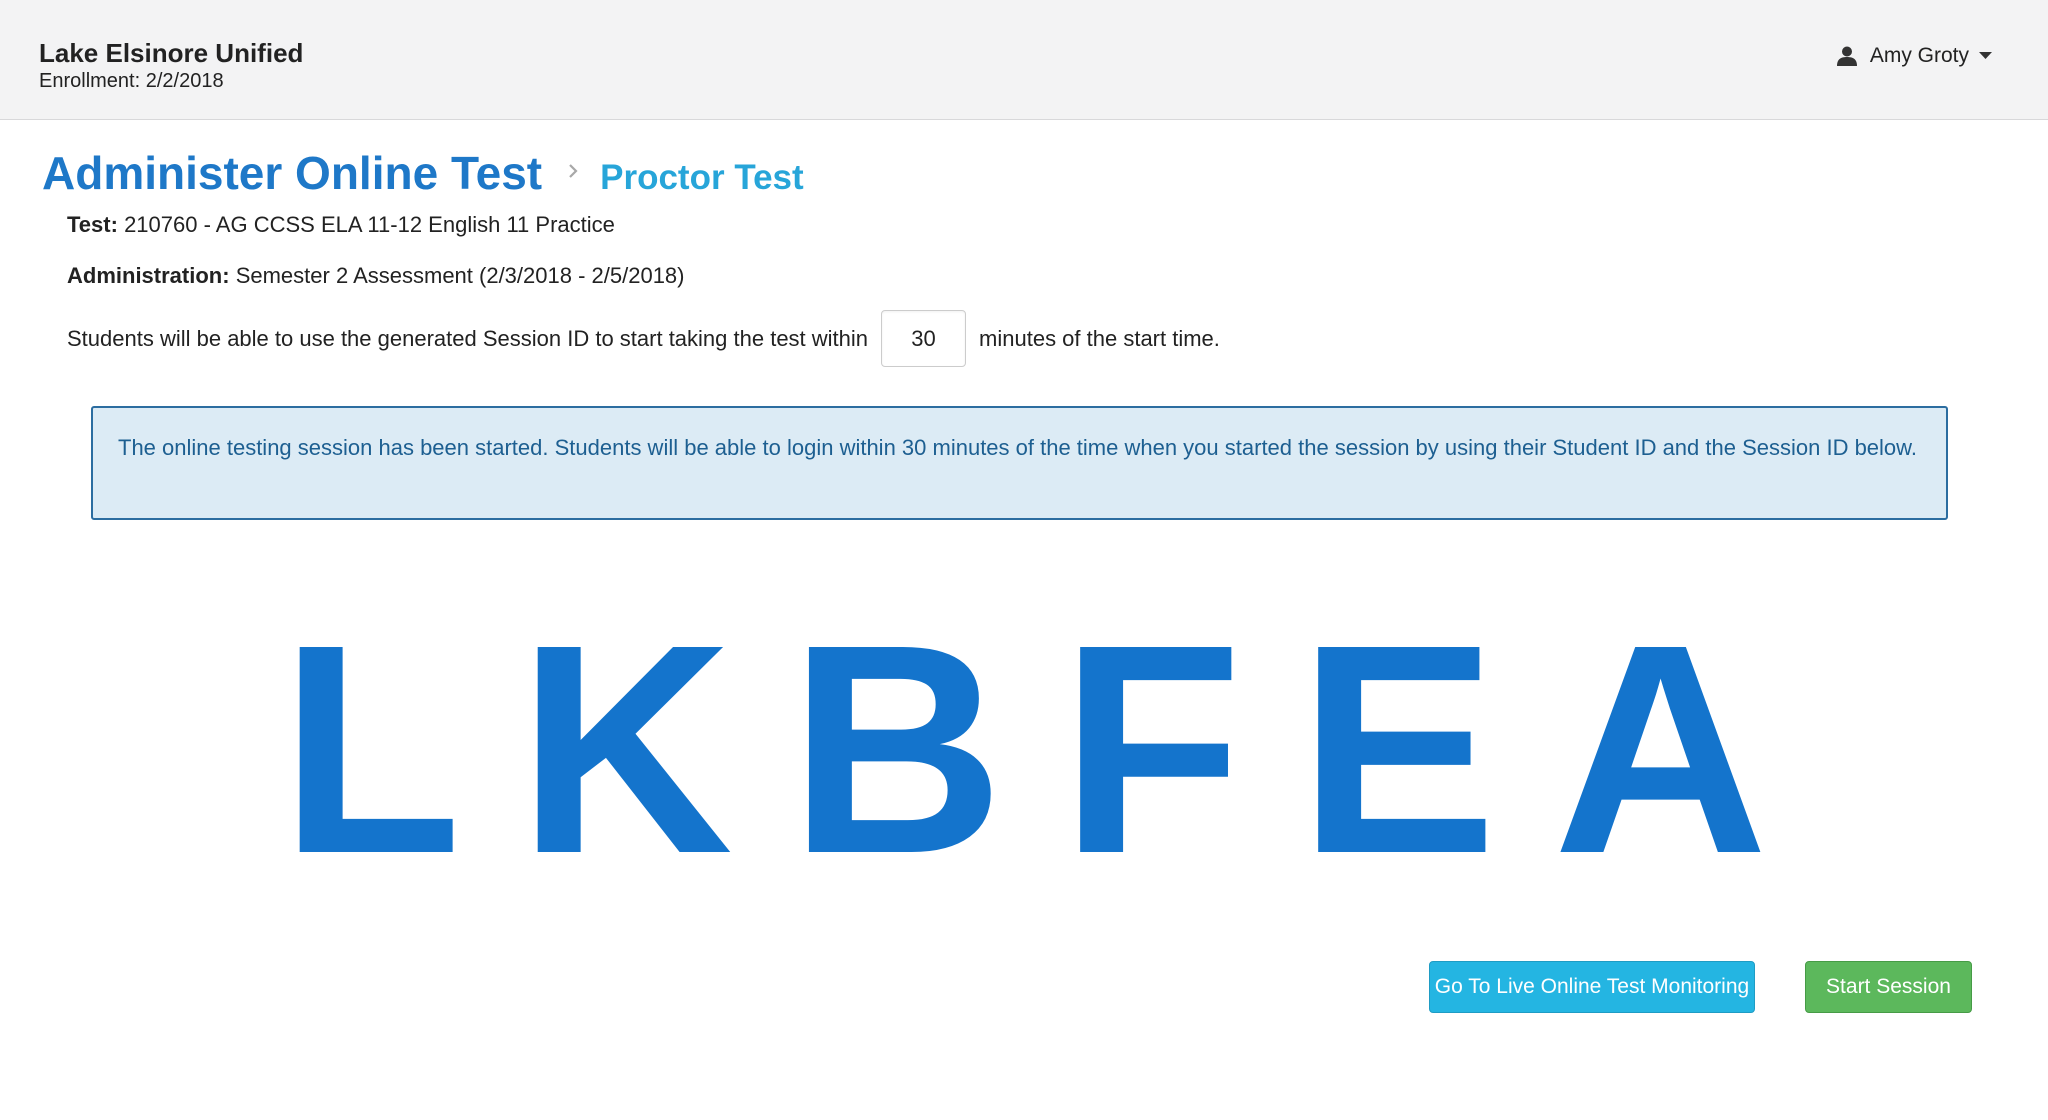  I want to click on org-name: Lake Elsinore Unified, so click(171, 53).